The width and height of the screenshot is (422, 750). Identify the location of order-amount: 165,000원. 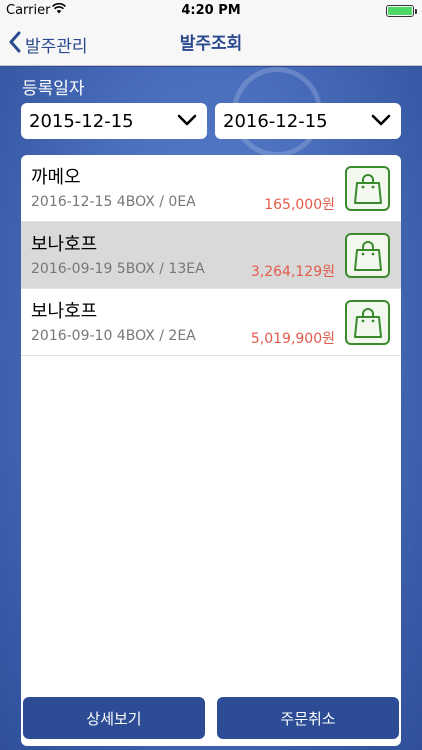
(299, 205).